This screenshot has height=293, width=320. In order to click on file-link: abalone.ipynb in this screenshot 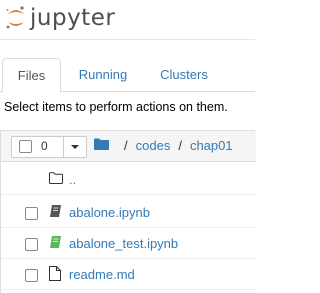, I will do `click(109, 212)`.